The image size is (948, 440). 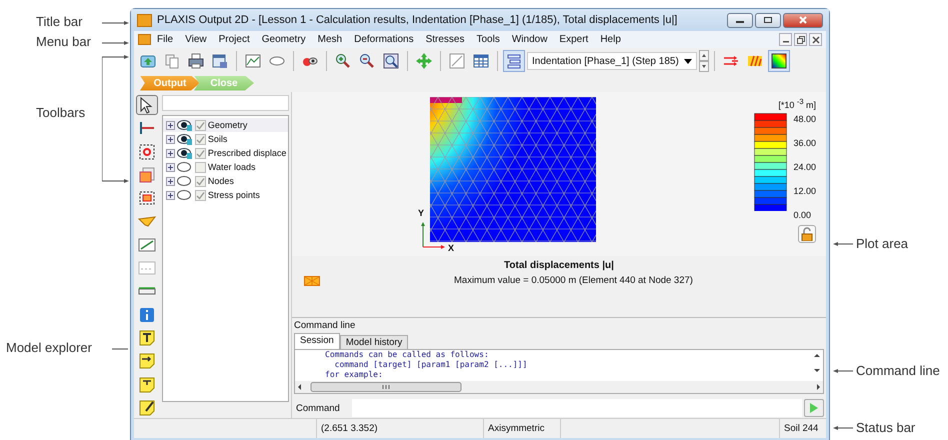 What do you see at coordinates (451, 248) in the screenshot?
I see `axis-label: X` at bounding box center [451, 248].